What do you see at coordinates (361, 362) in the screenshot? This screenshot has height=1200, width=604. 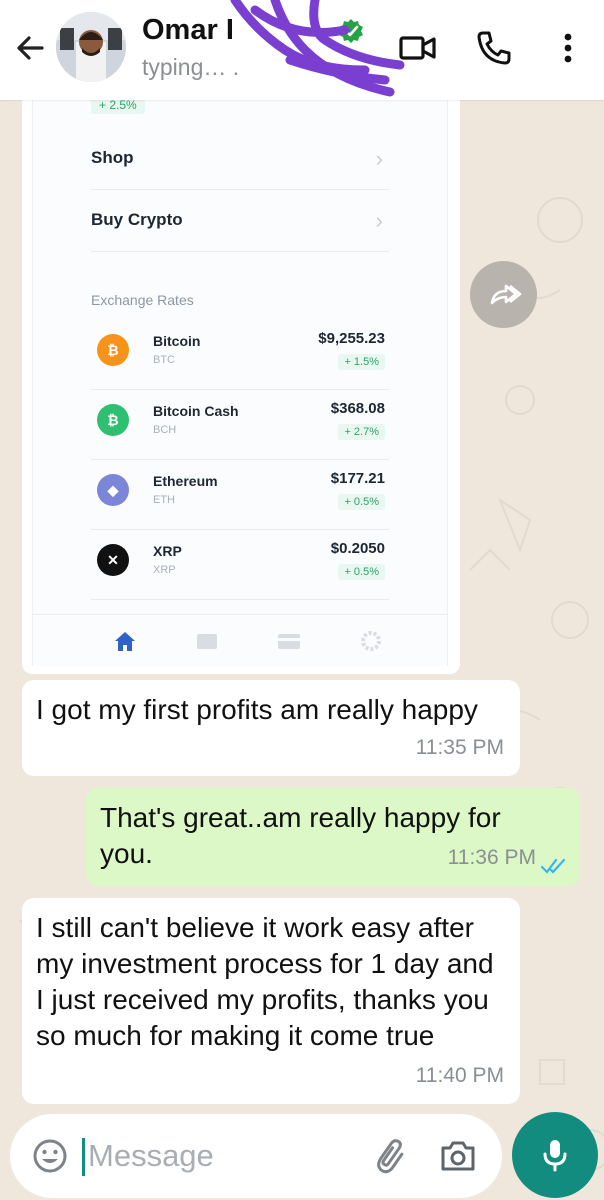 I see `coin-change: + 1.5%` at bounding box center [361, 362].